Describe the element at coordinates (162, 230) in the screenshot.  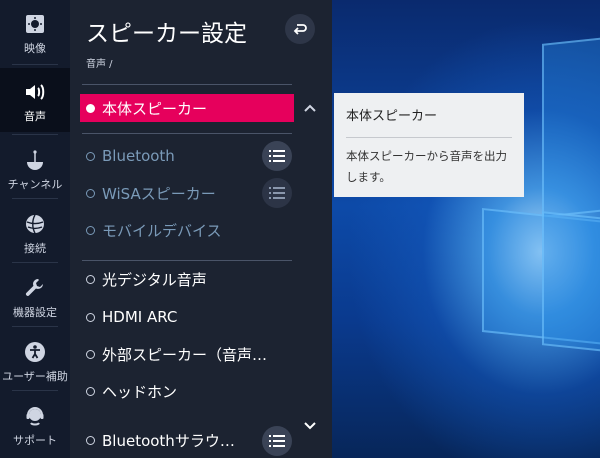
I see `option-label: モバイルデバイス` at that location.